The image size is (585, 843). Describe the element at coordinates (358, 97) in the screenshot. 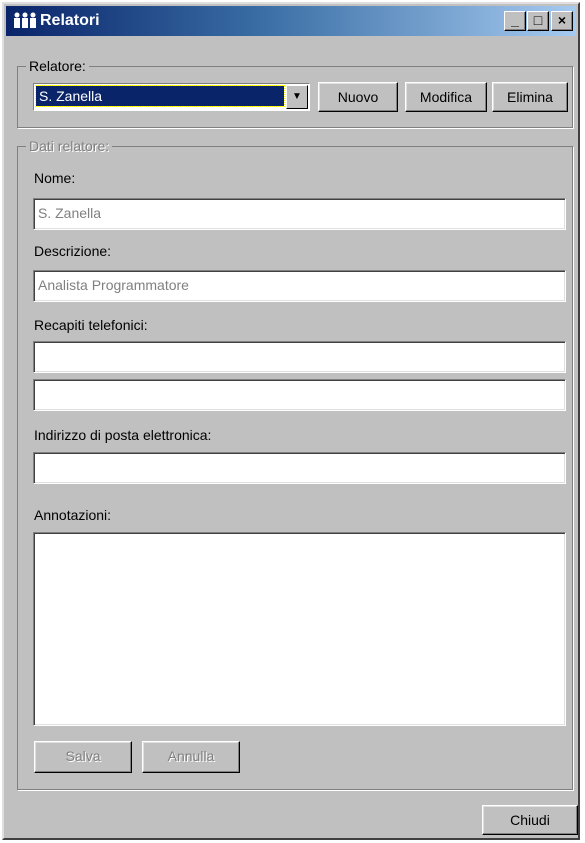

I see `new-button: Nuovo` at that location.